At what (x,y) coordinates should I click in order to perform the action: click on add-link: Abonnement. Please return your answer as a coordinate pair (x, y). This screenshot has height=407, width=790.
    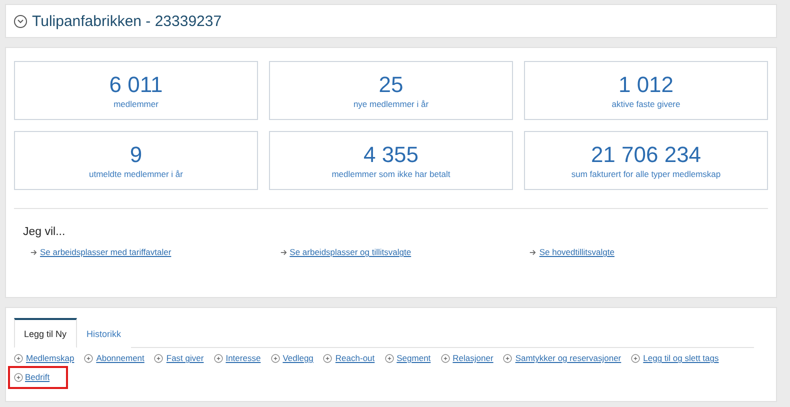
    Looking at the image, I should click on (120, 358).